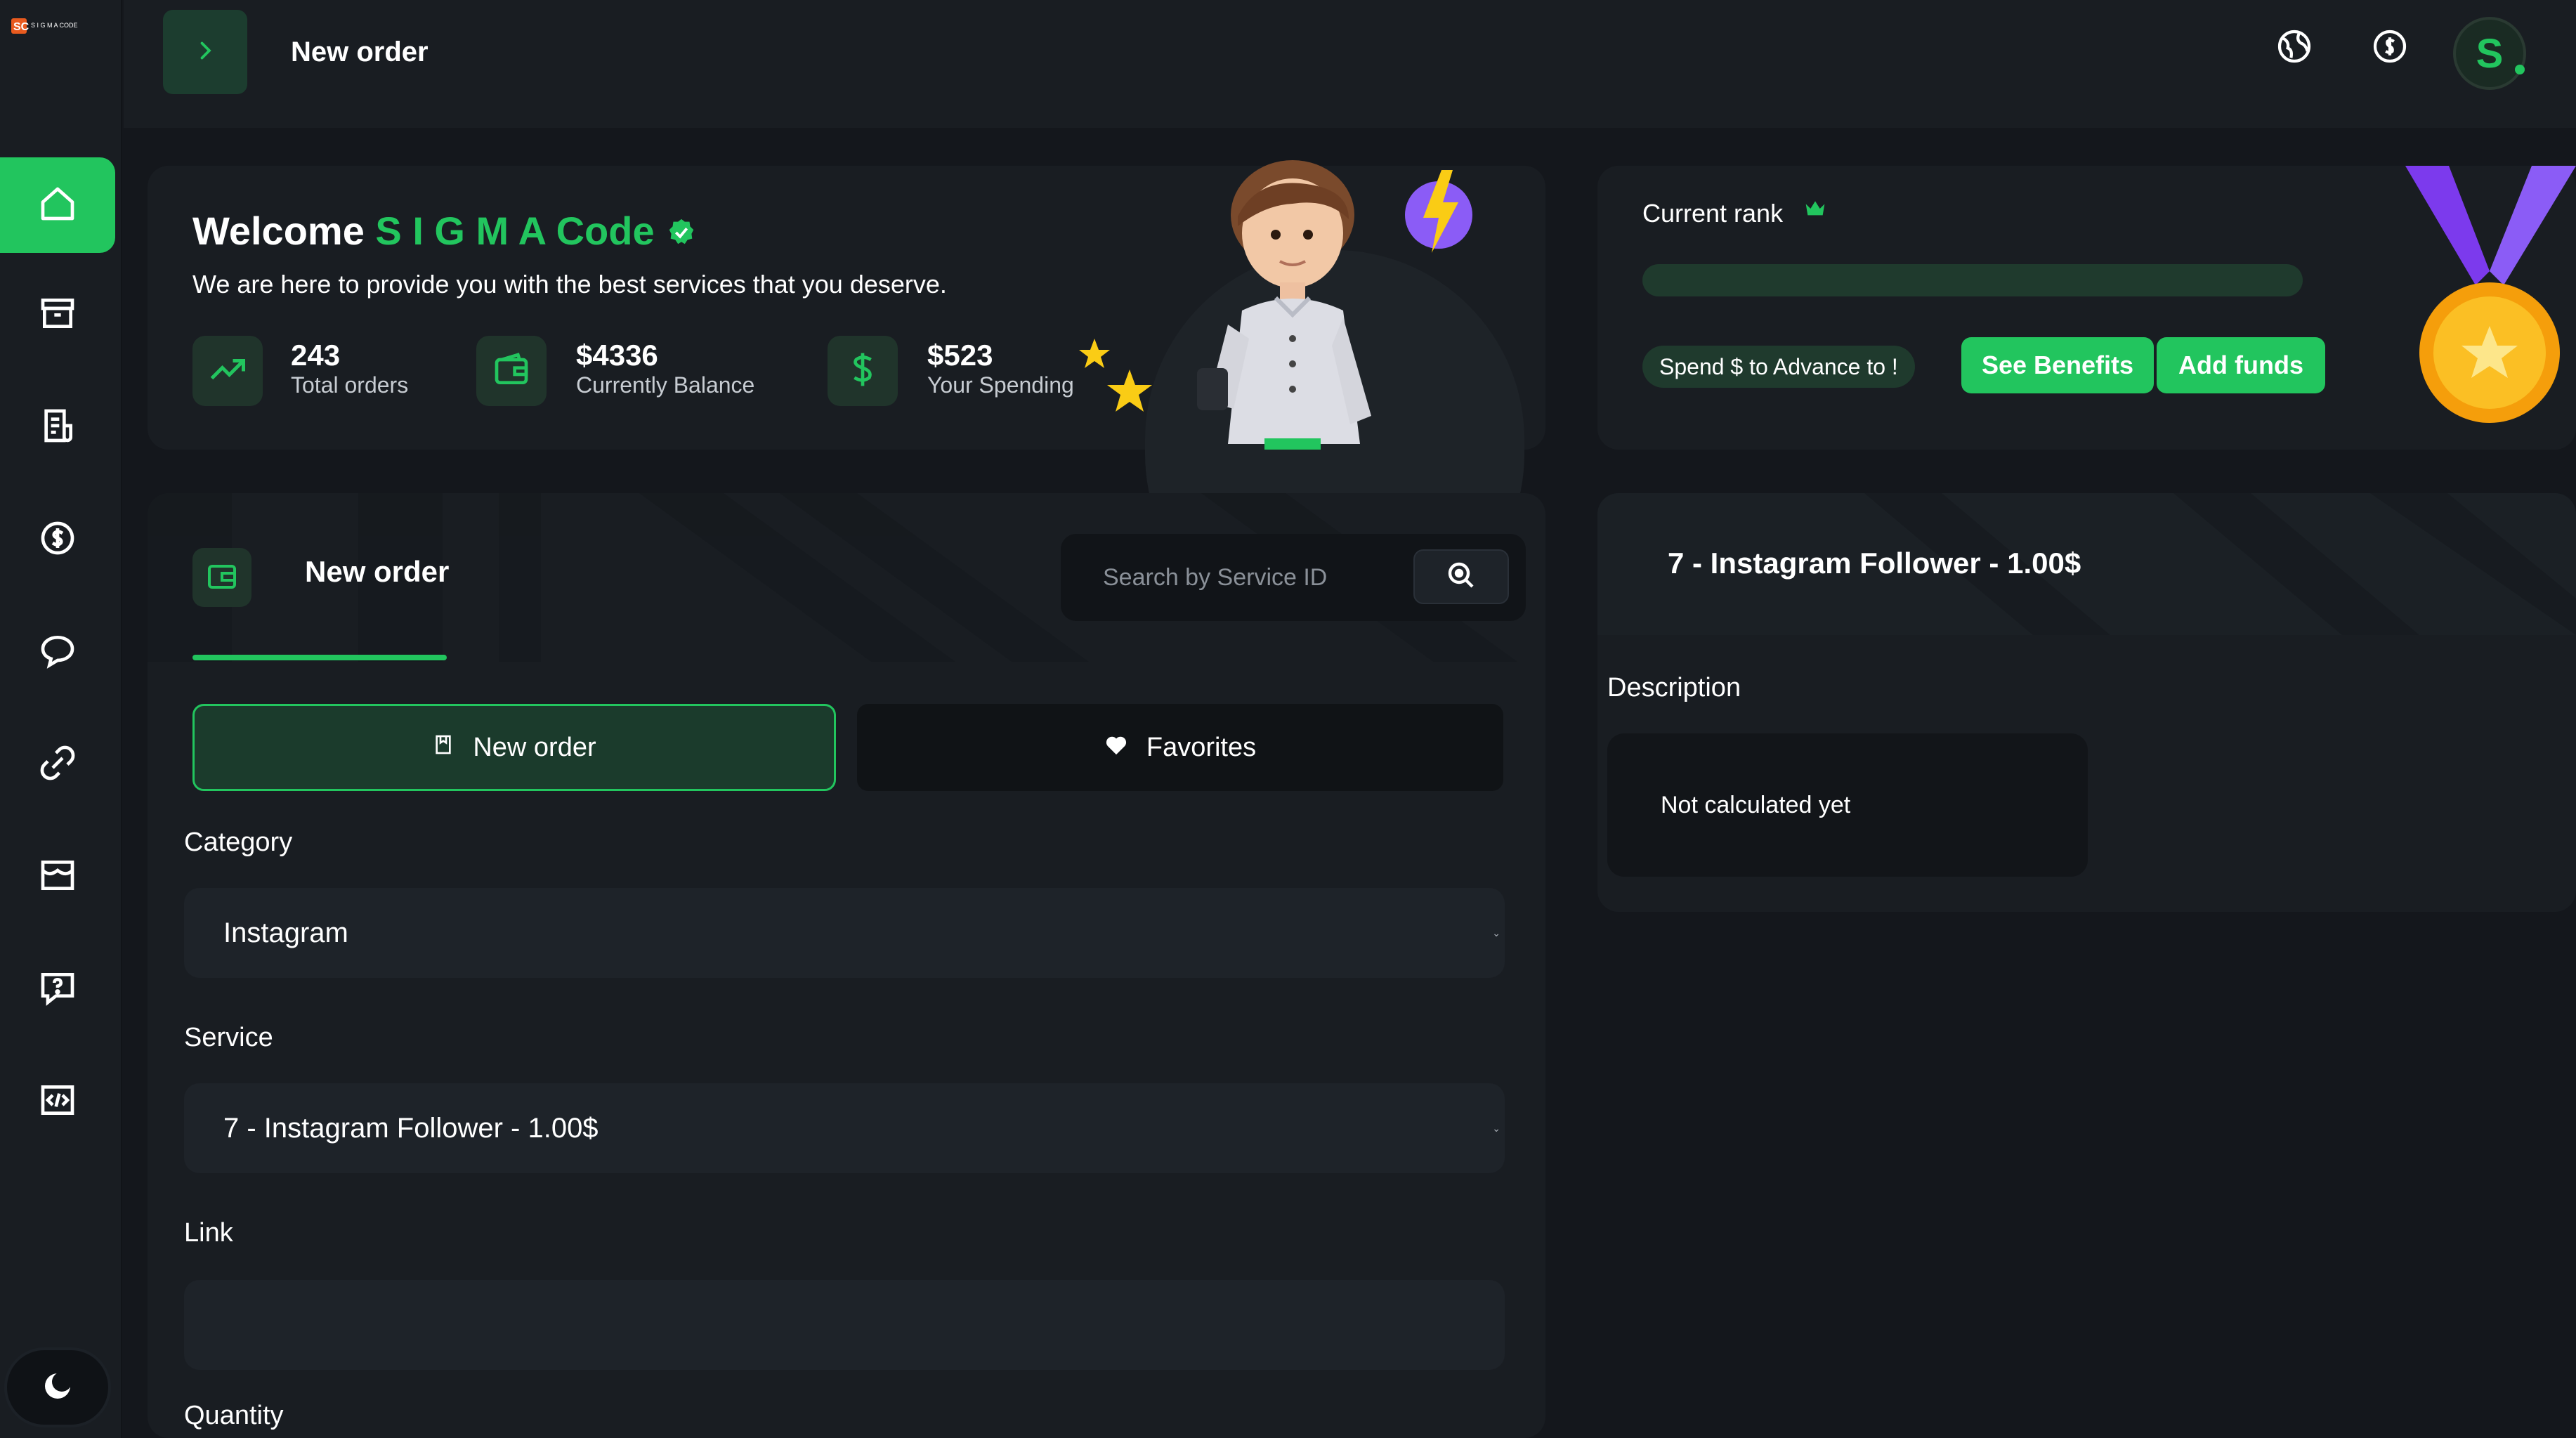  What do you see at coordinates (1000, 385) in the screenshot?
I see `stat-label: Your Spending` at bounding box center [1000, 385].